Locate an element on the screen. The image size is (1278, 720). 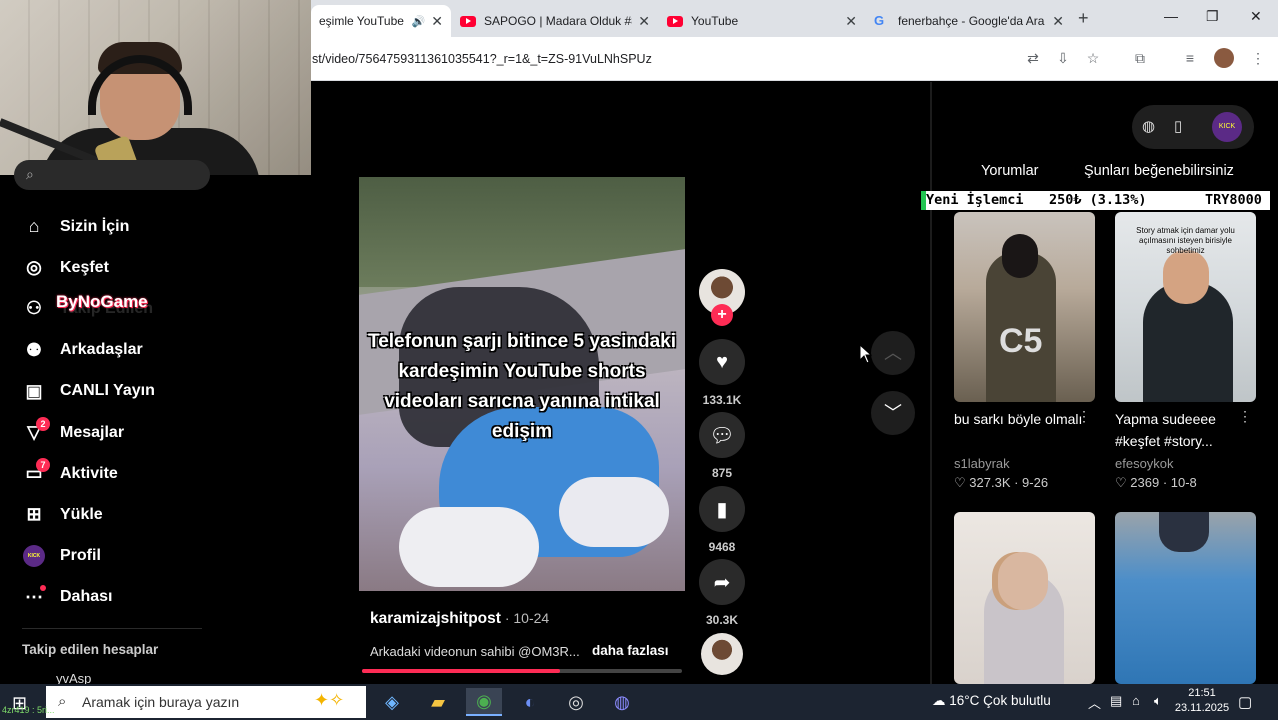
network-icon: ⌂ is located at coordinates (1136, 700).